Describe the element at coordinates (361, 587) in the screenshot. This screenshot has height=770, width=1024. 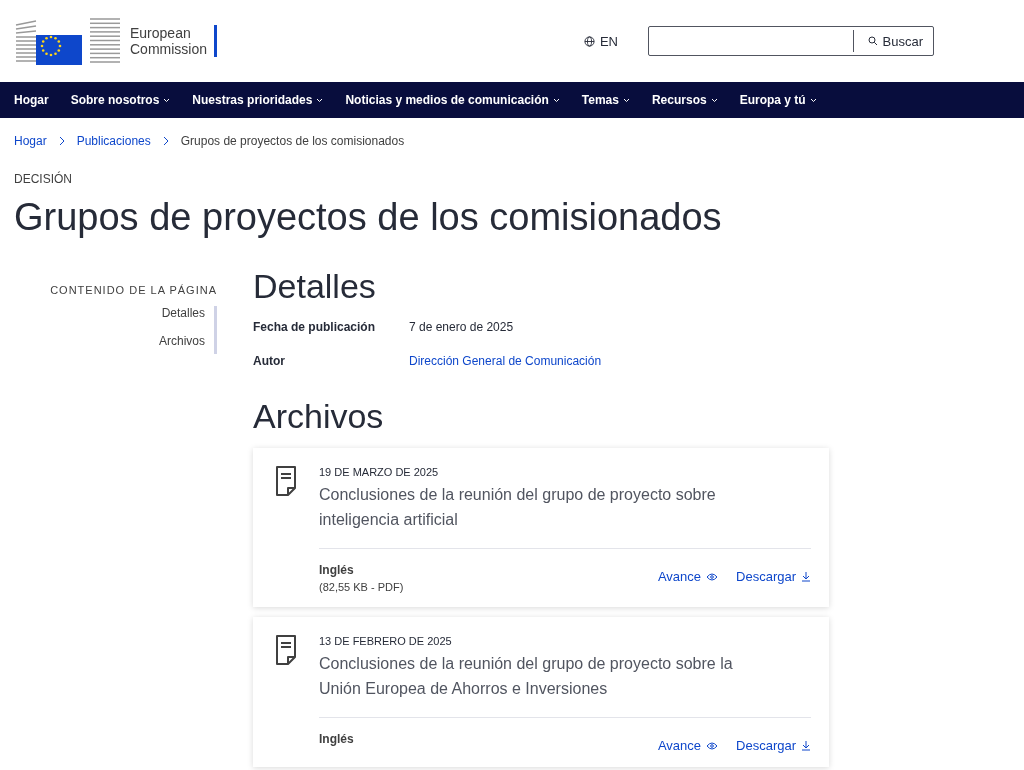
I see `file-size: (82,55 KB - PDF)` at that location.